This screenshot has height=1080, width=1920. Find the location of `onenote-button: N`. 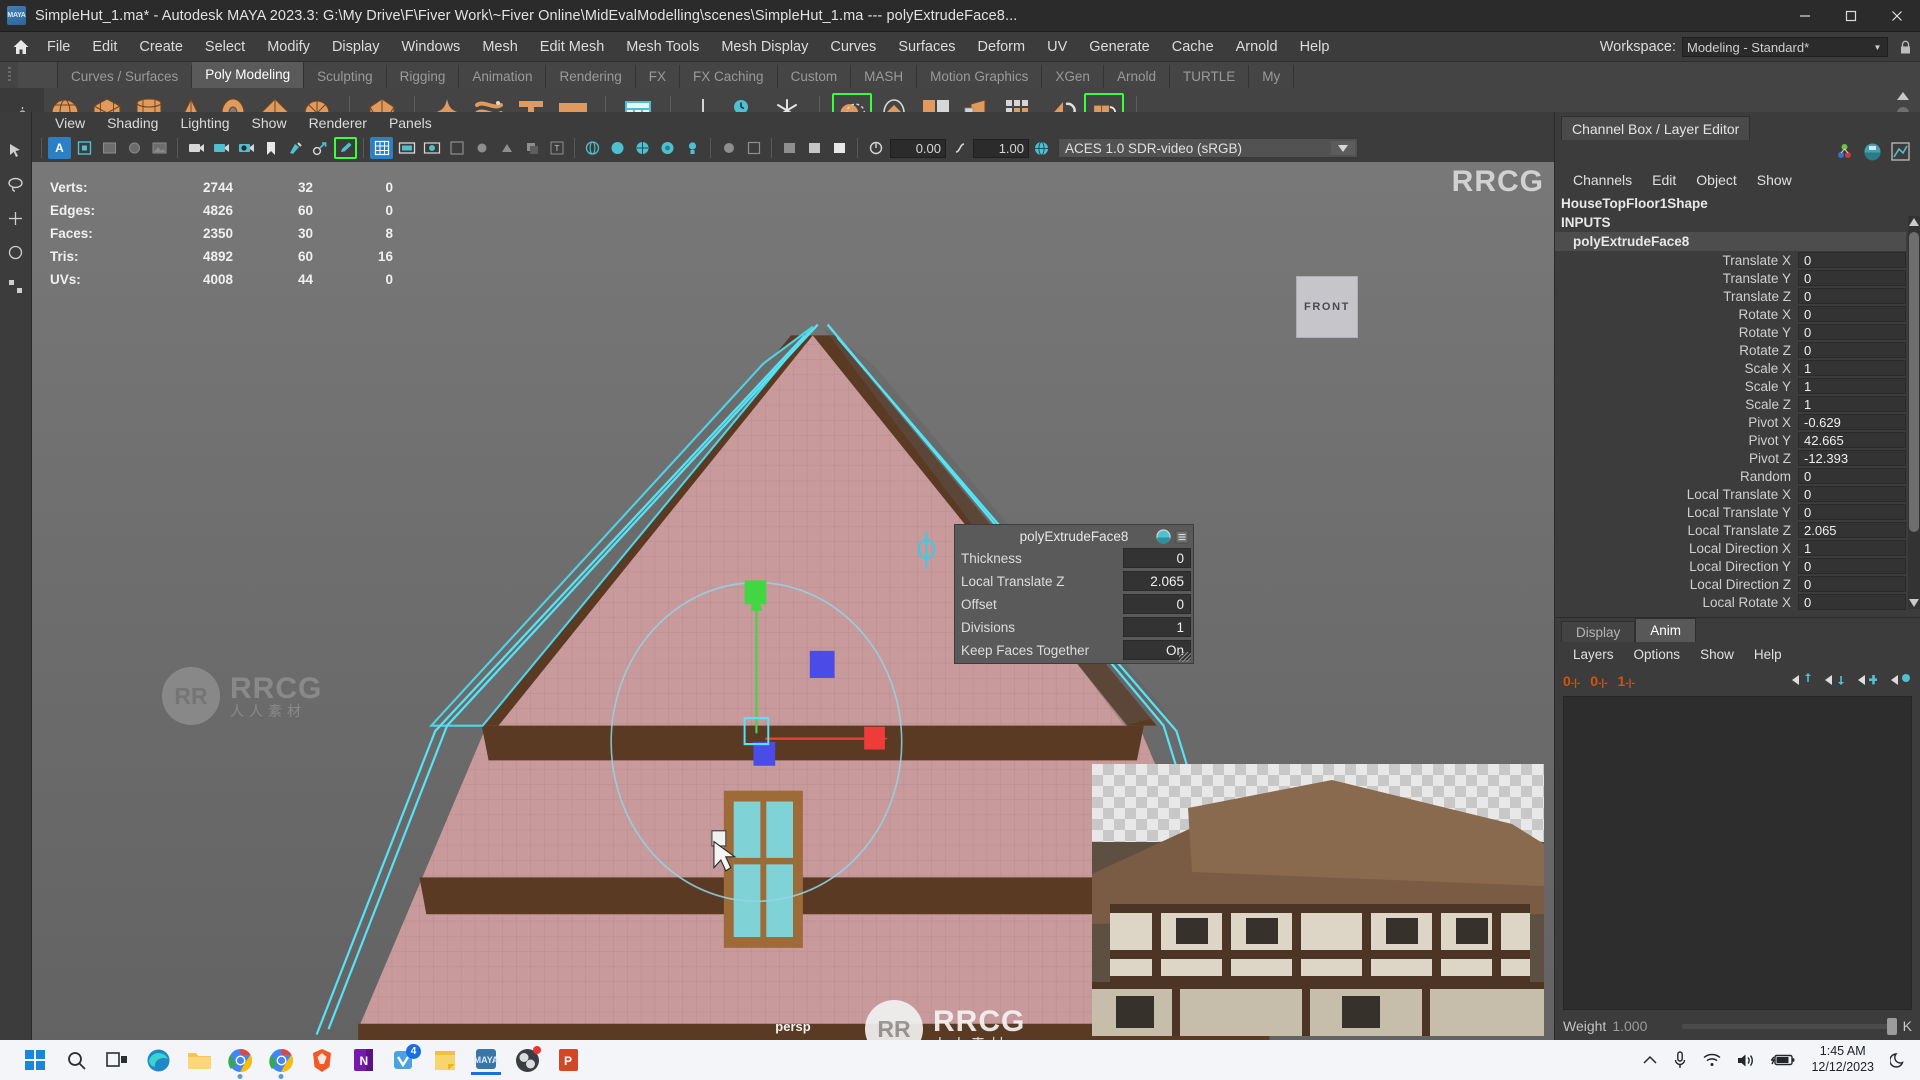

onenote-button: N is located at coordinates (363, 1060).